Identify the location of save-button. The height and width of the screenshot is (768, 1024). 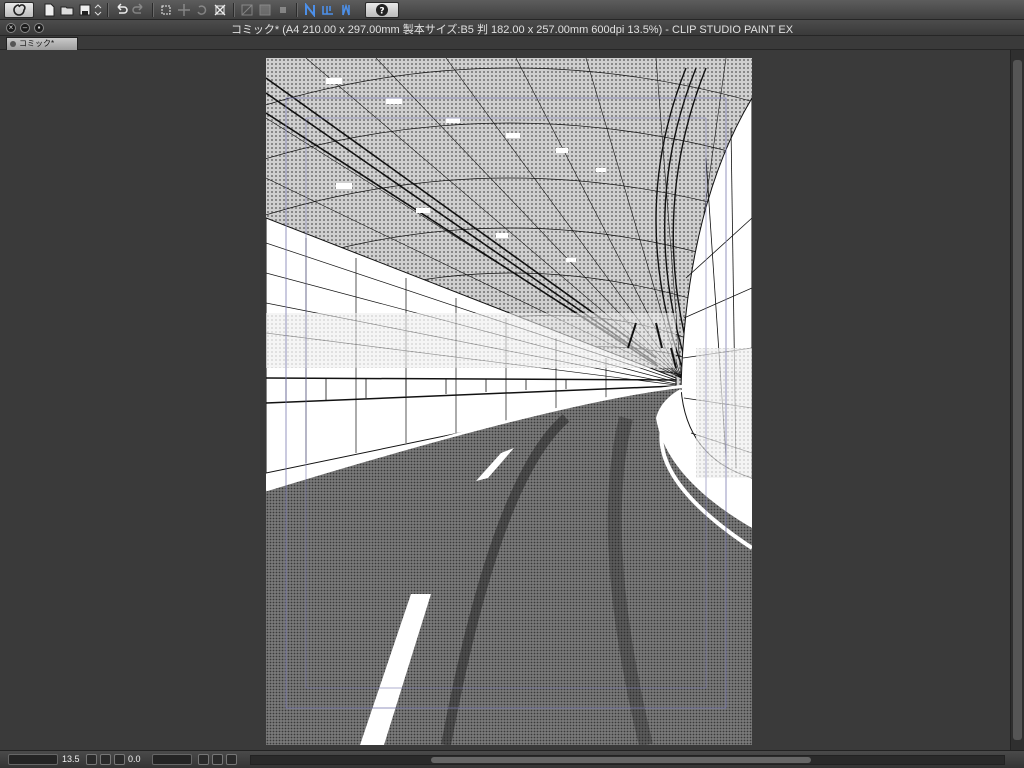
(84, 10).